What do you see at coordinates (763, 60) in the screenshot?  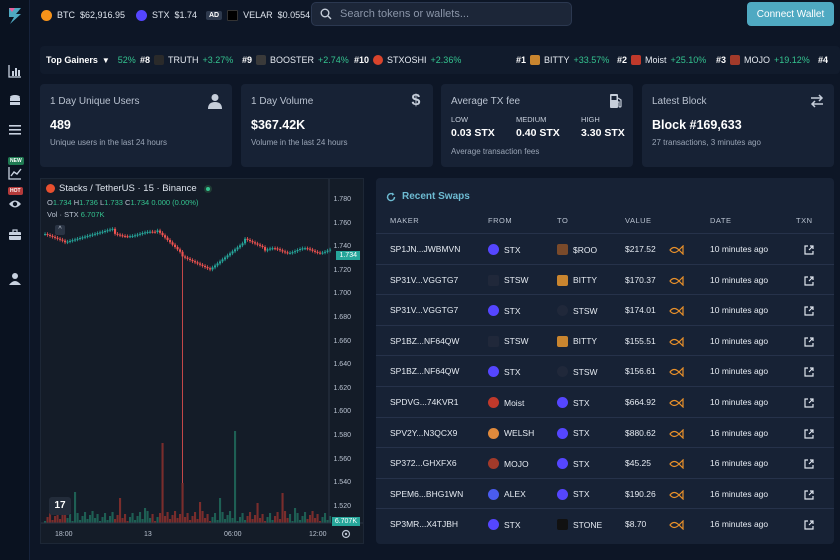 I see `gainer-item: #3 MOJO +19.12%` at bounding box center [763, 60].